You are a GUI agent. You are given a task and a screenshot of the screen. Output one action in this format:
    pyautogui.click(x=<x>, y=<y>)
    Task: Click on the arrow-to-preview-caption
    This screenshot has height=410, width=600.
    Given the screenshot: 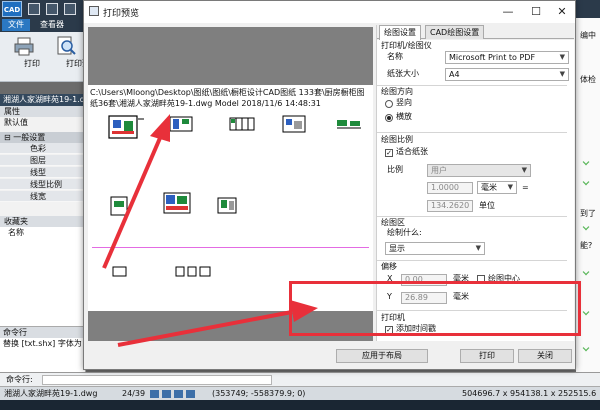 What is the action you would take?
    pyautogui.click(x=136, y=191)
    